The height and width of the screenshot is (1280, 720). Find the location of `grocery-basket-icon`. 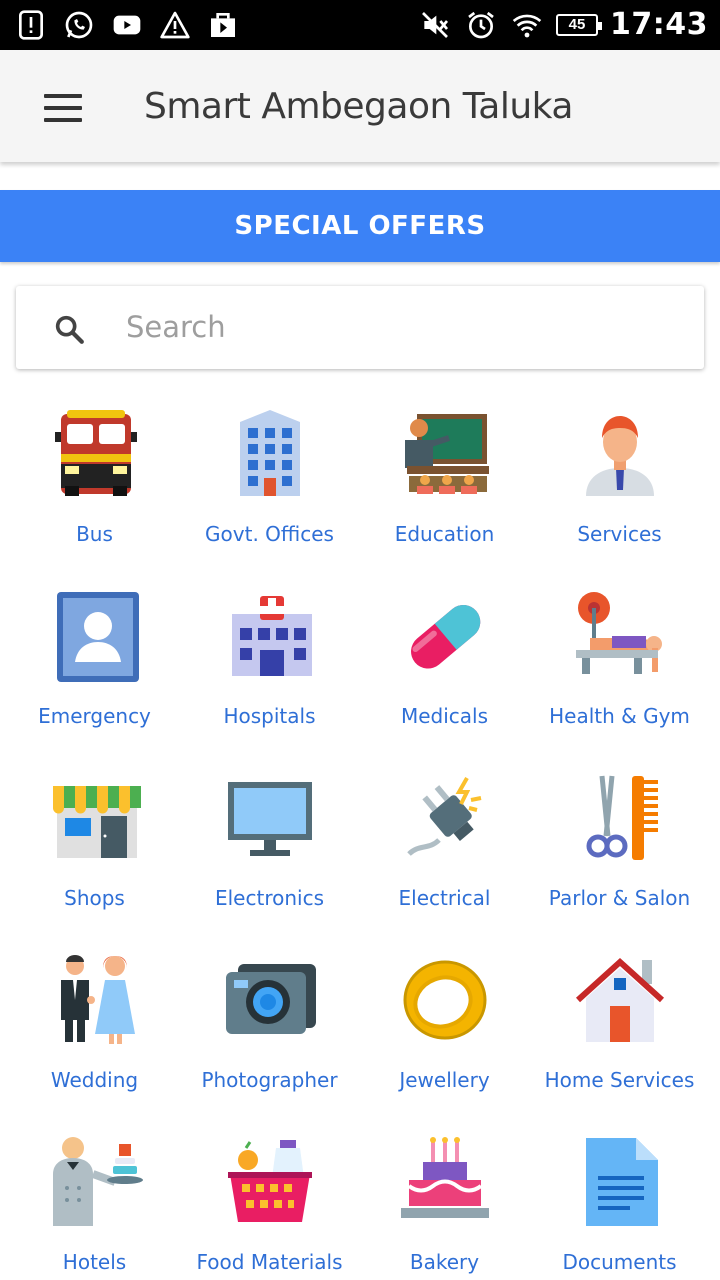

grocery-basket-icon is located at coordinates (270, 1182).